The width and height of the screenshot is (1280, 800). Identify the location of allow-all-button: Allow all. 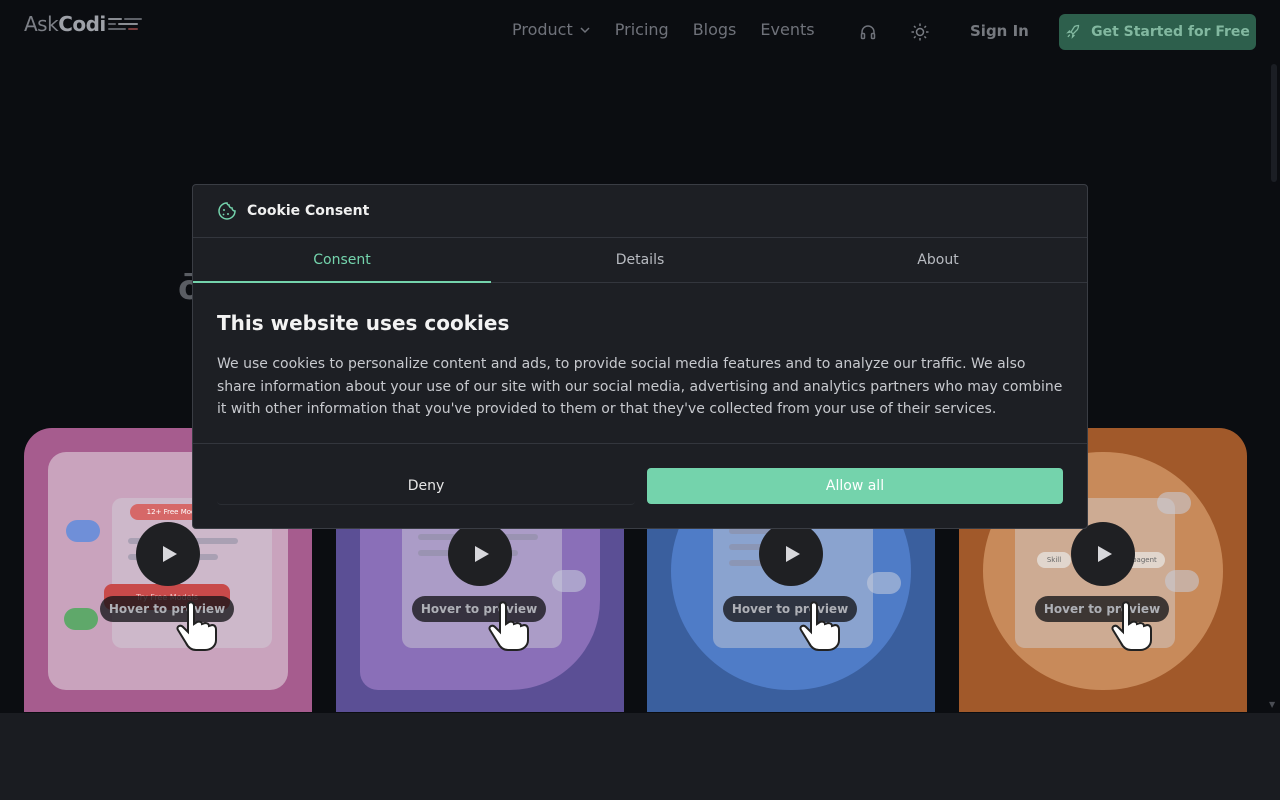
(855, 486).